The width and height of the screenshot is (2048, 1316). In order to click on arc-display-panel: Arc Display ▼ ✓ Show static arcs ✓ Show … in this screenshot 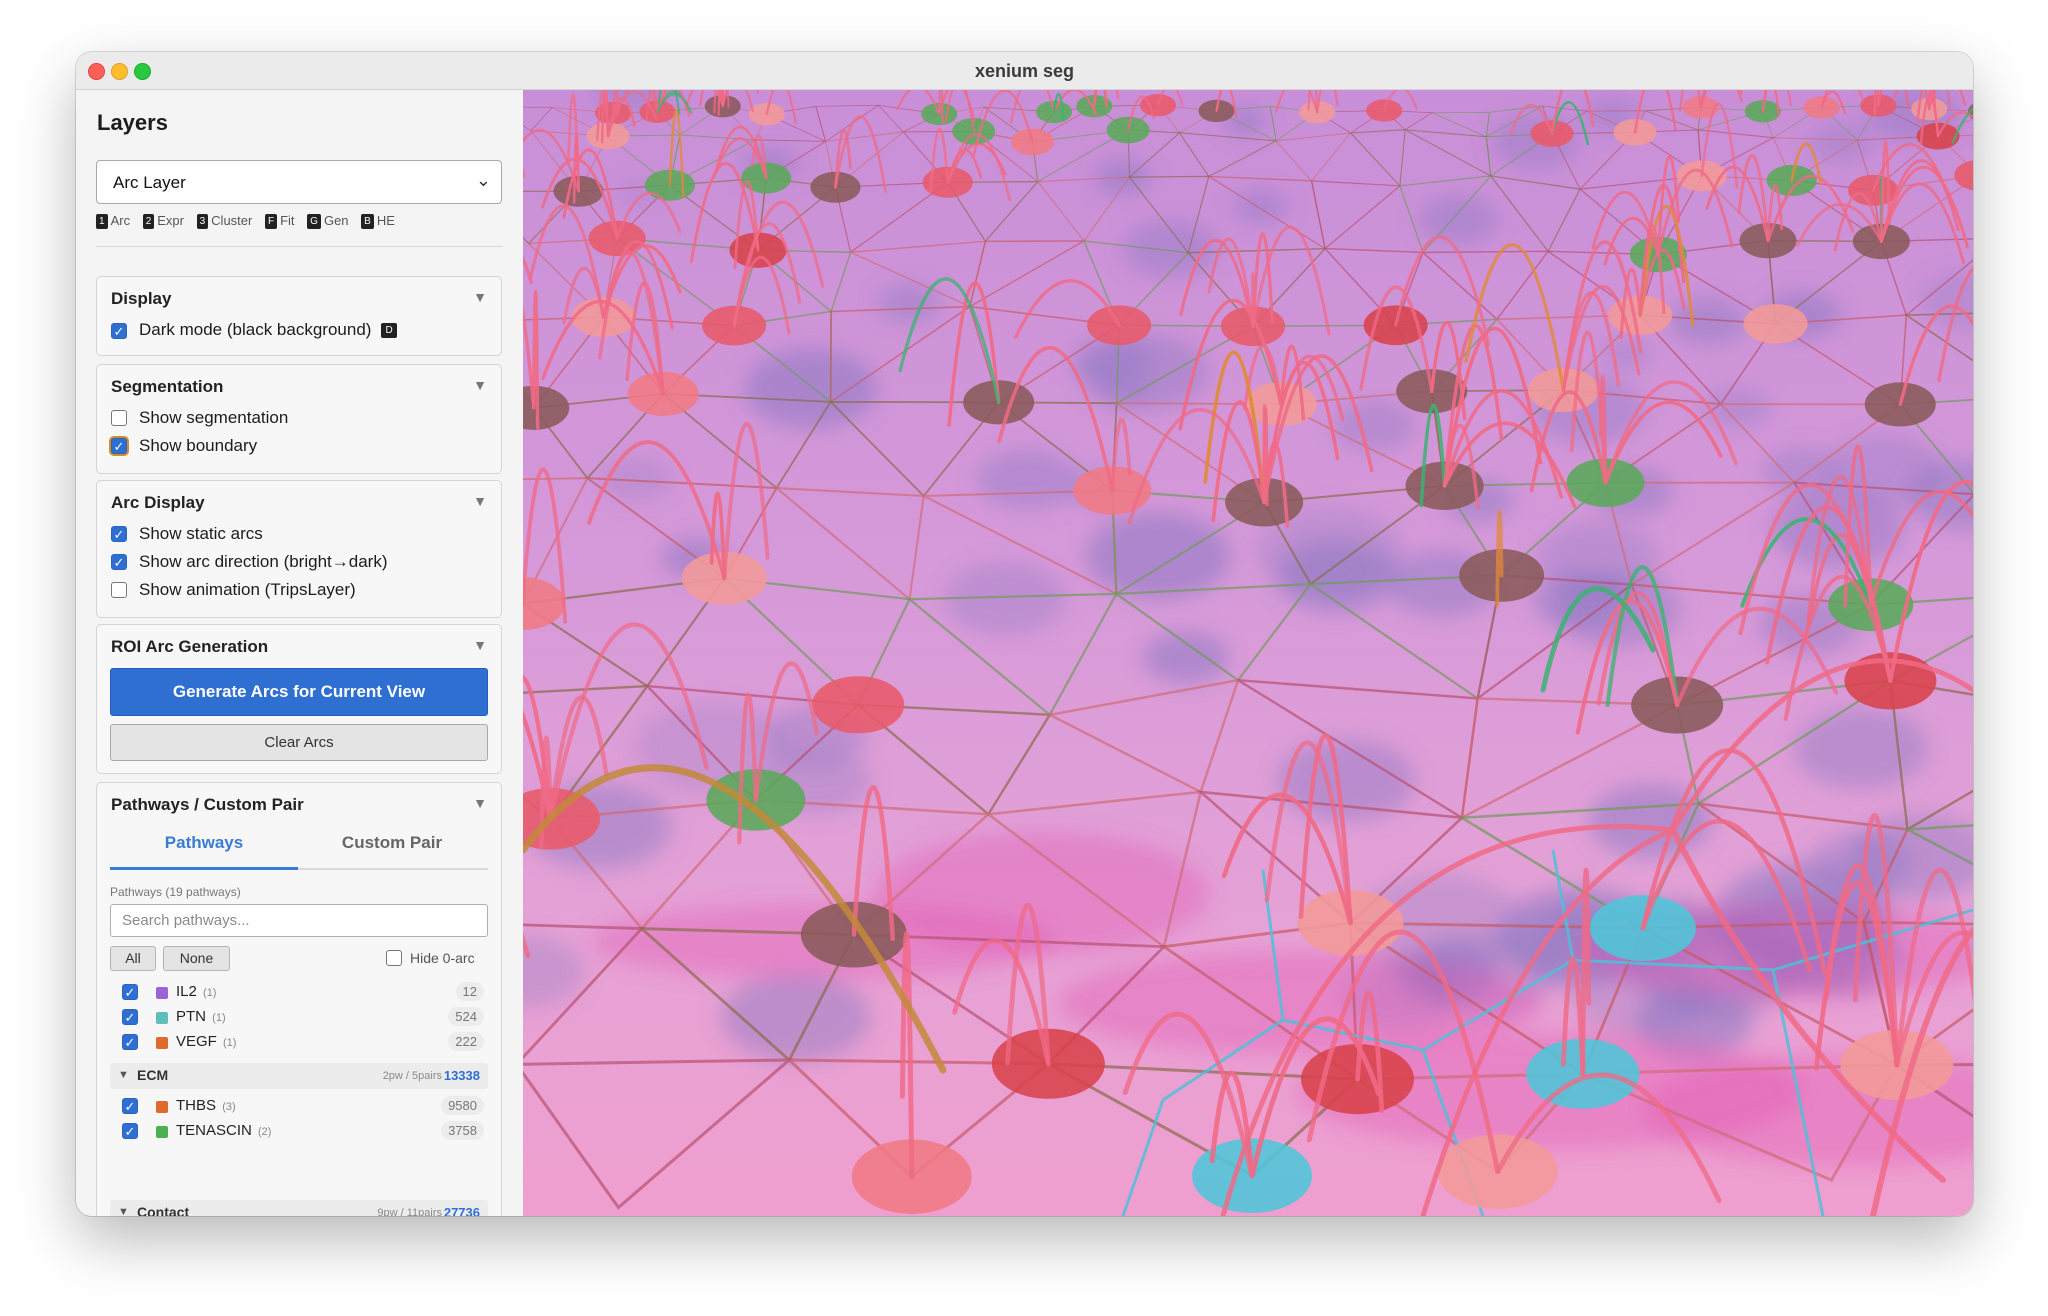, I will do `click(299, 549)`.